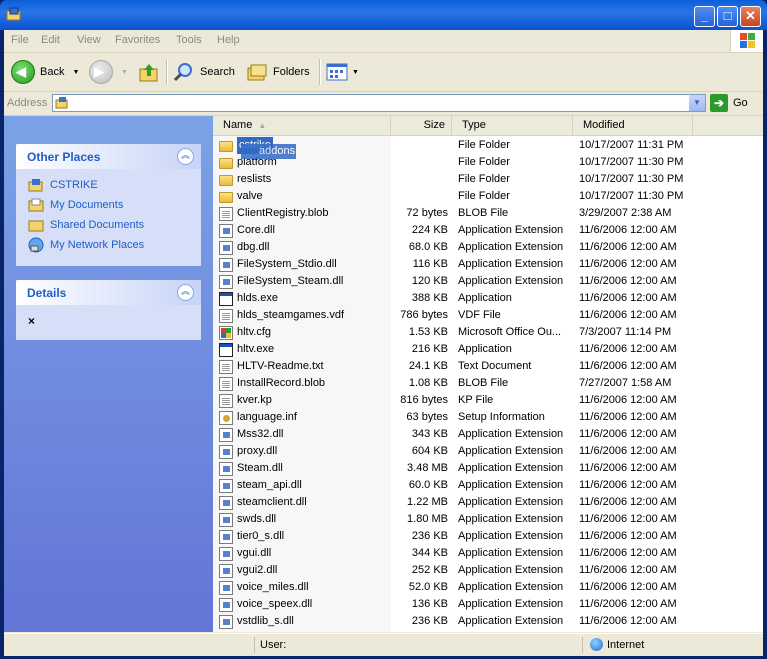 This screenshot has height=659, width=767. I want to click on forward-dropdown-icon: ▼, so click(124, 72).